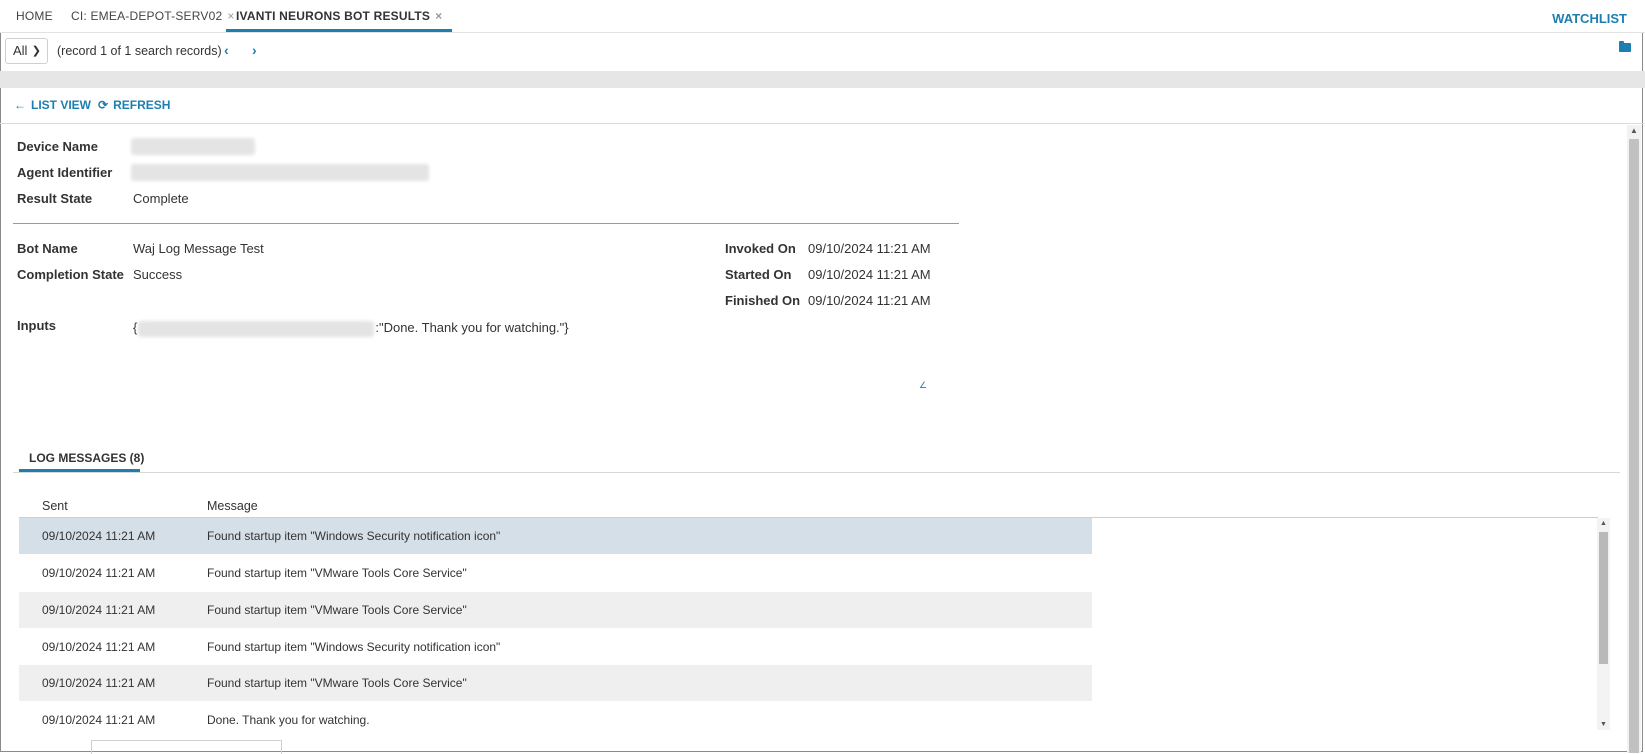  Describe the element at coordinates (256, 328) in the screenshot. I see `inputs-key-redacted` at that location.